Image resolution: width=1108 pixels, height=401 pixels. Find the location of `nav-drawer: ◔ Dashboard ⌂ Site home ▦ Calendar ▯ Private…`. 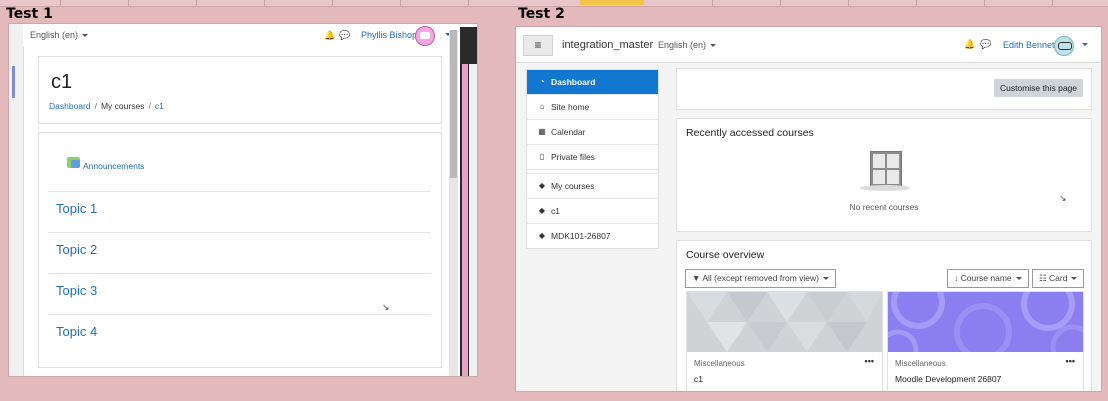

nav-drawer: ◔ Dashboard ⌂ Site home ▦ Calendar ▯ Private… is located at coordinates (592, 159).